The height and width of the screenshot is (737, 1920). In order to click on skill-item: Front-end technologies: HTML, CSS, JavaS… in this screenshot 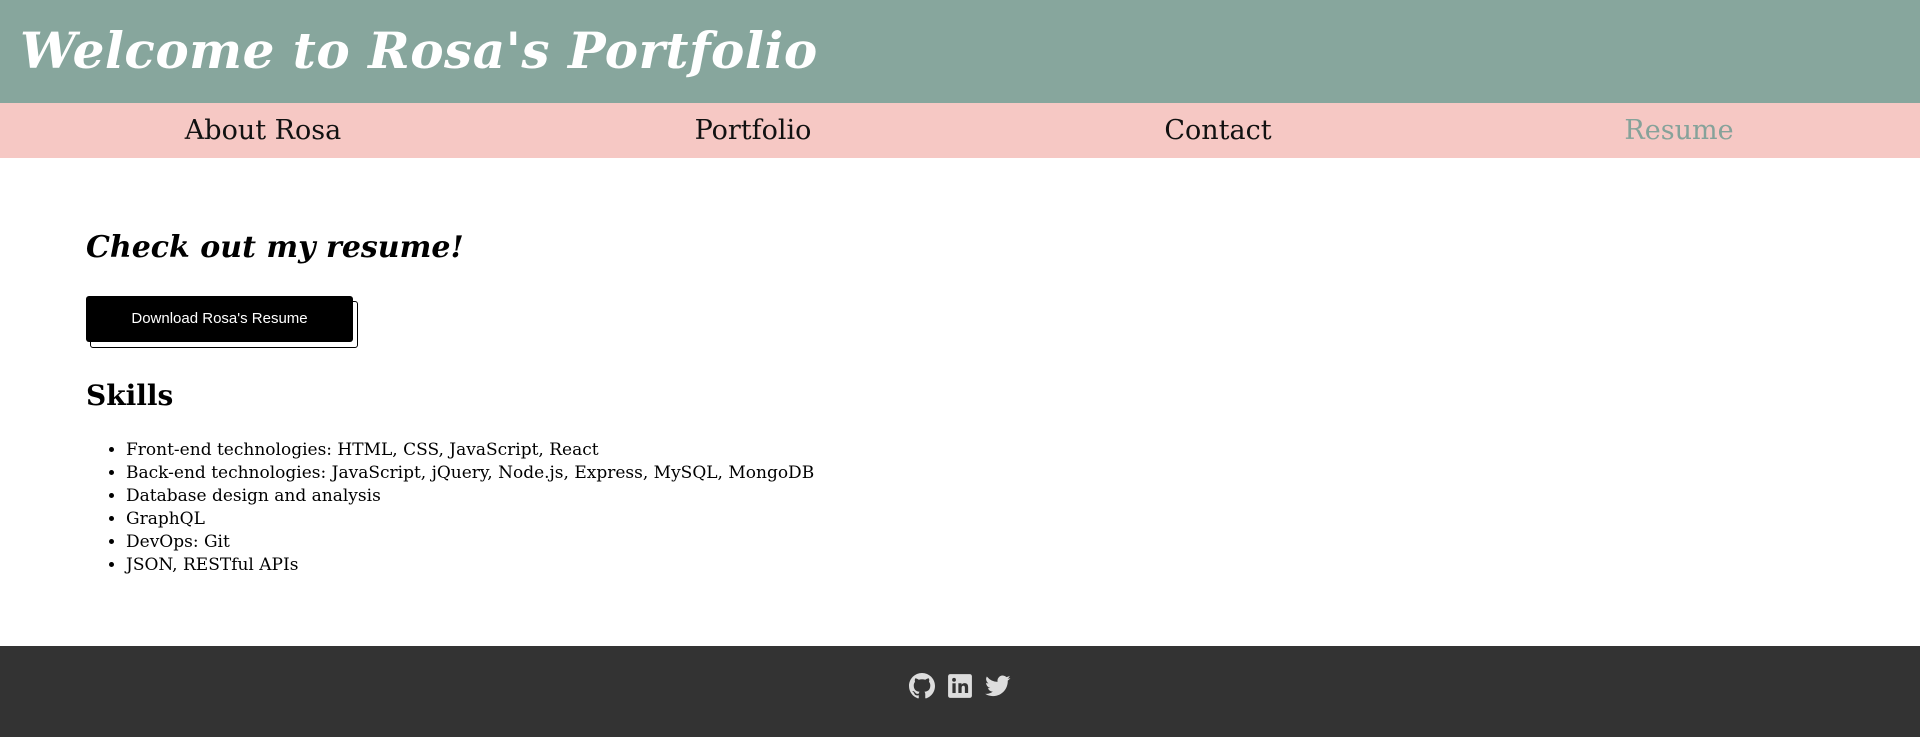, I will do `click(470, 450)`.